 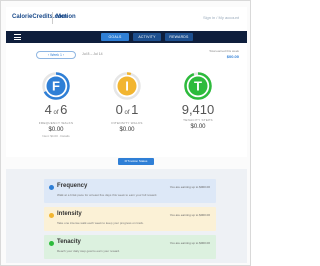 What do you see at coordinates (232, 56) in the screenshot?
I see `total-earned-value: $00.00` at bounding box center [232, 56].